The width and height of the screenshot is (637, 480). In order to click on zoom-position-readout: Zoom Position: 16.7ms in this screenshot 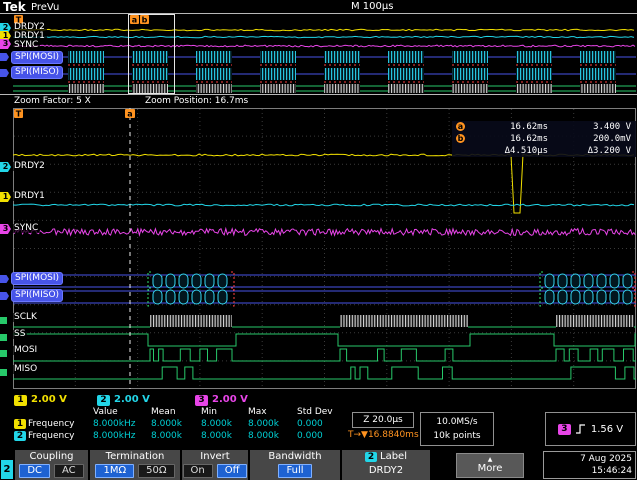, I will do `click(197, 101)`.